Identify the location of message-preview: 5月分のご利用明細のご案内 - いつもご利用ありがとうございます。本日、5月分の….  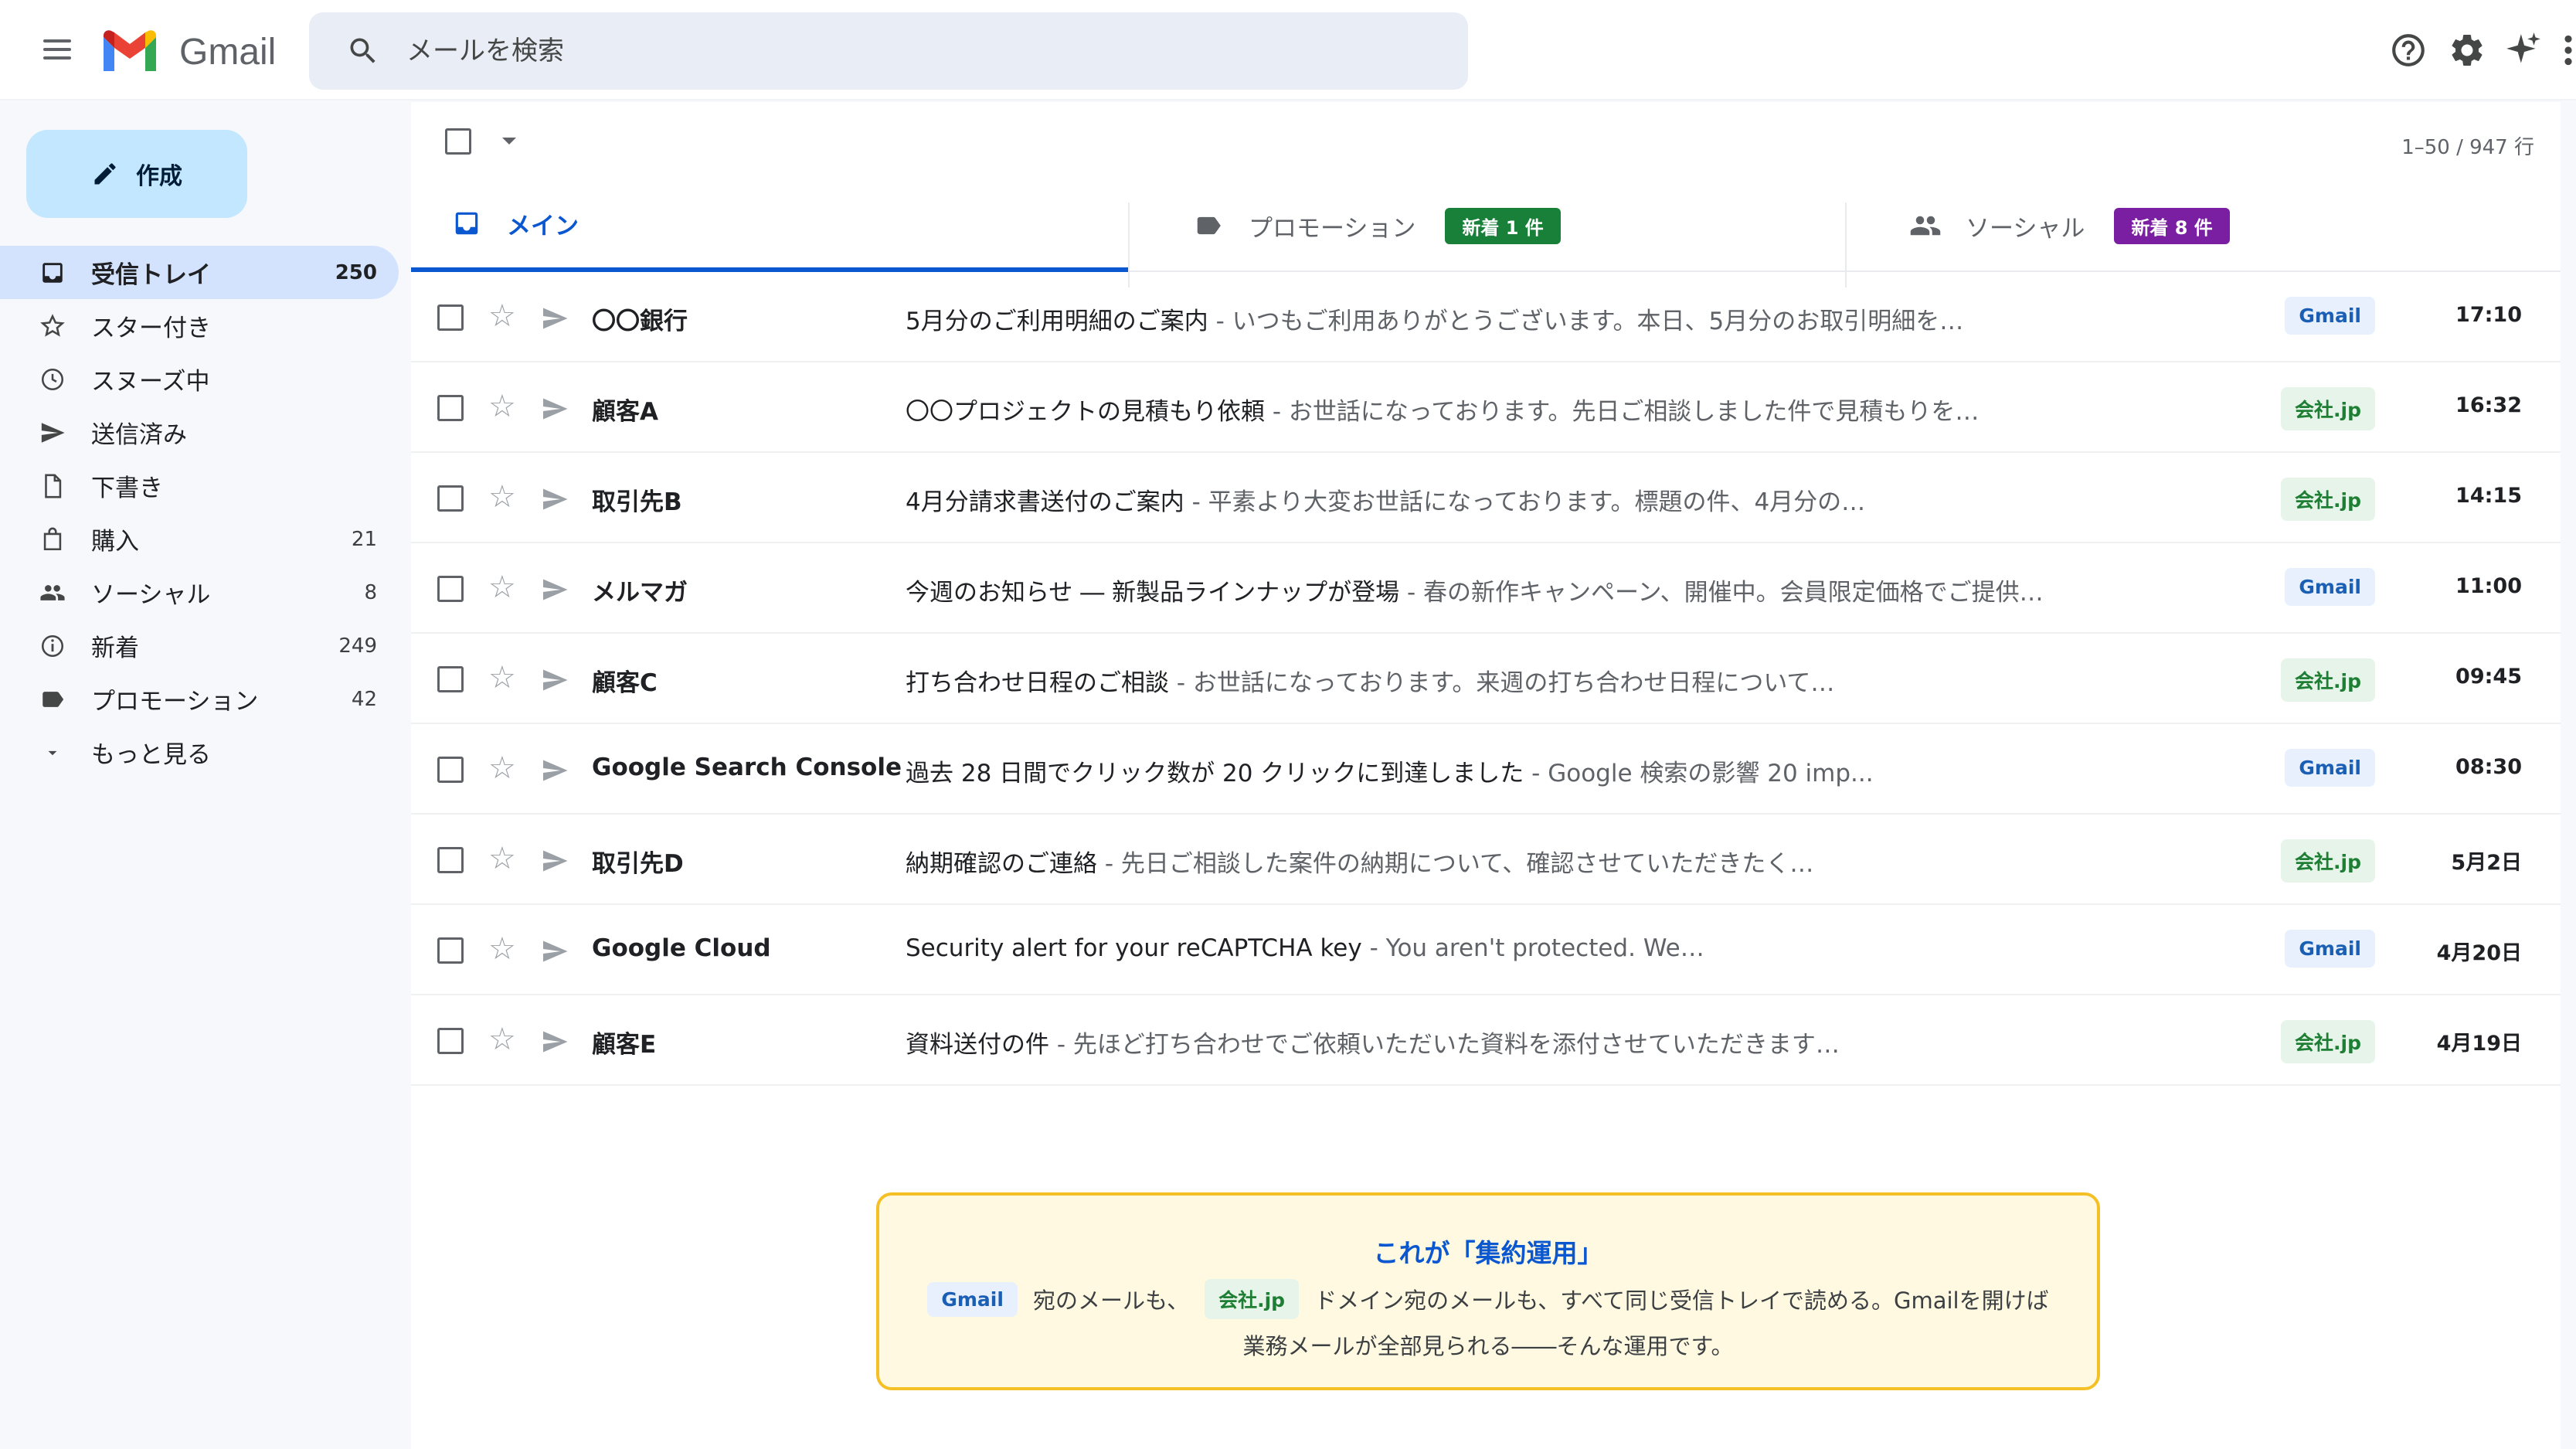
(1435, 321).